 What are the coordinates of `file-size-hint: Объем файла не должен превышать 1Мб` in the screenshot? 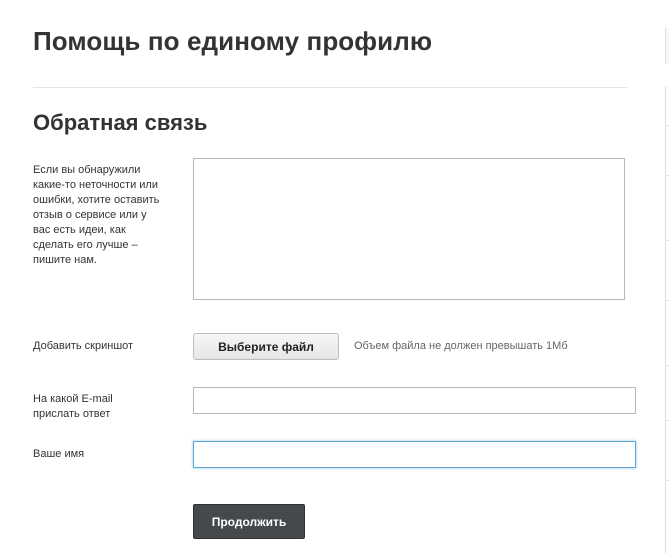 It's located at (461, 346).